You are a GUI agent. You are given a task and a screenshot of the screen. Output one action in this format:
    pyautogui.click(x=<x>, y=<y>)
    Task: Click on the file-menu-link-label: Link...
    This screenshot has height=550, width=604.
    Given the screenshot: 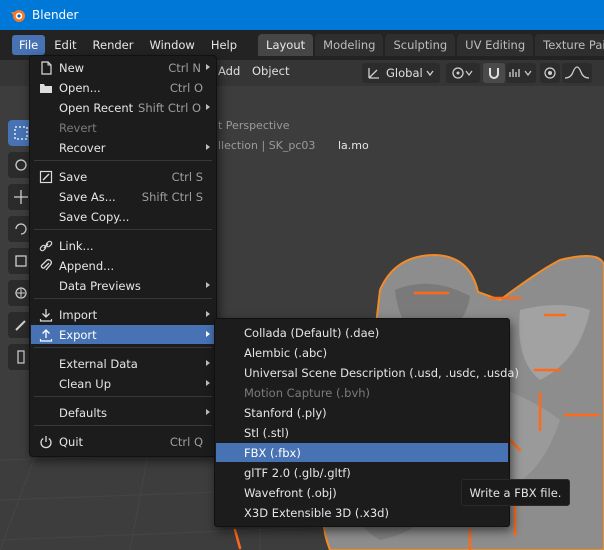 What is the action you would take?
    pyautogui.click(x=76, y=245)
    